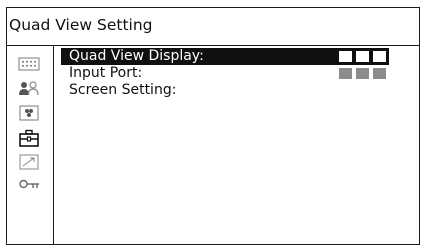 The height and width of the screenshot is (251, 427). What do you see at coordinates (225, 73) in the screenshot?
I see `menu-item-input-port: Input Port:` at bounding box center [225, 73].